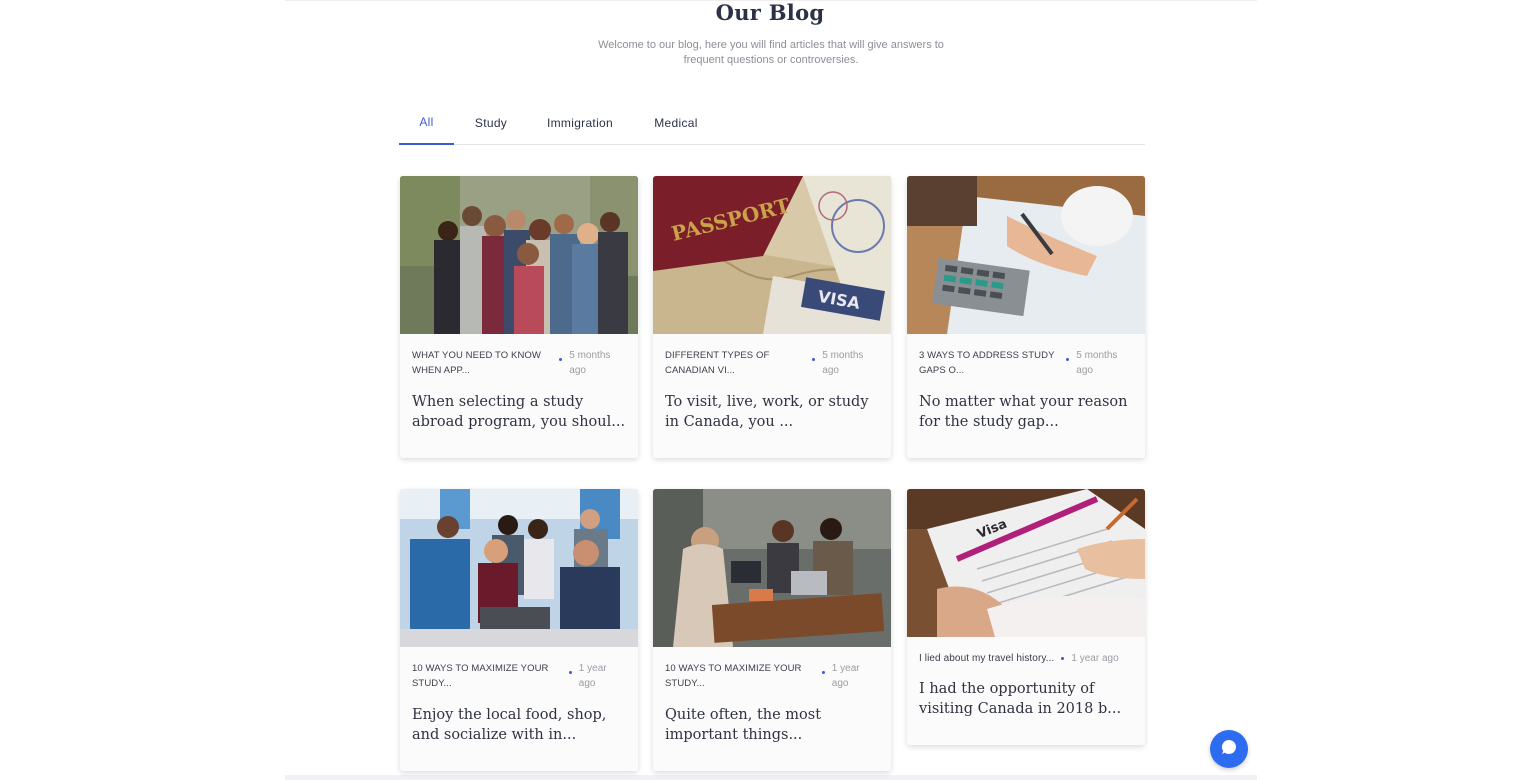  I want to click on chat-button, so click(1229, 749).